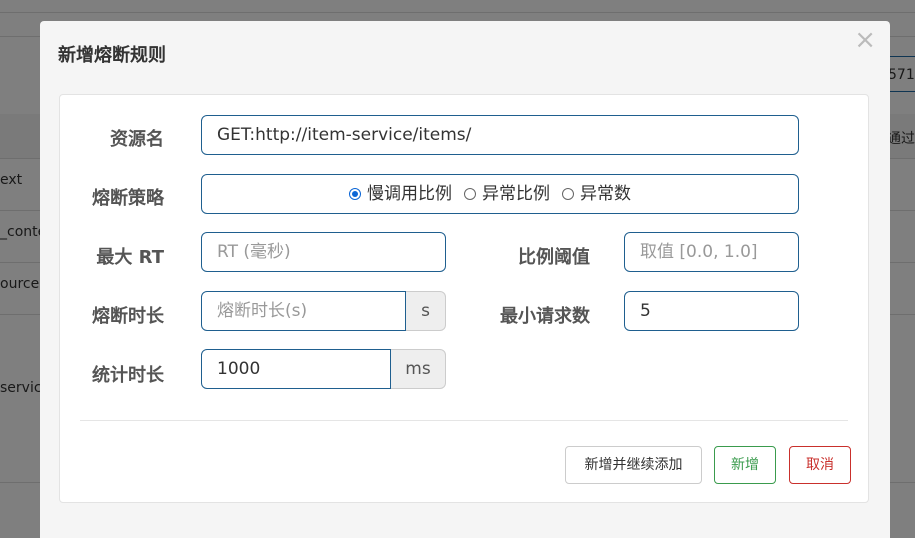  What do you see at coordinates (128, 198) in the screenshot?
I see `strategy-label: 熔断策略` at bounding box center [128, 198].